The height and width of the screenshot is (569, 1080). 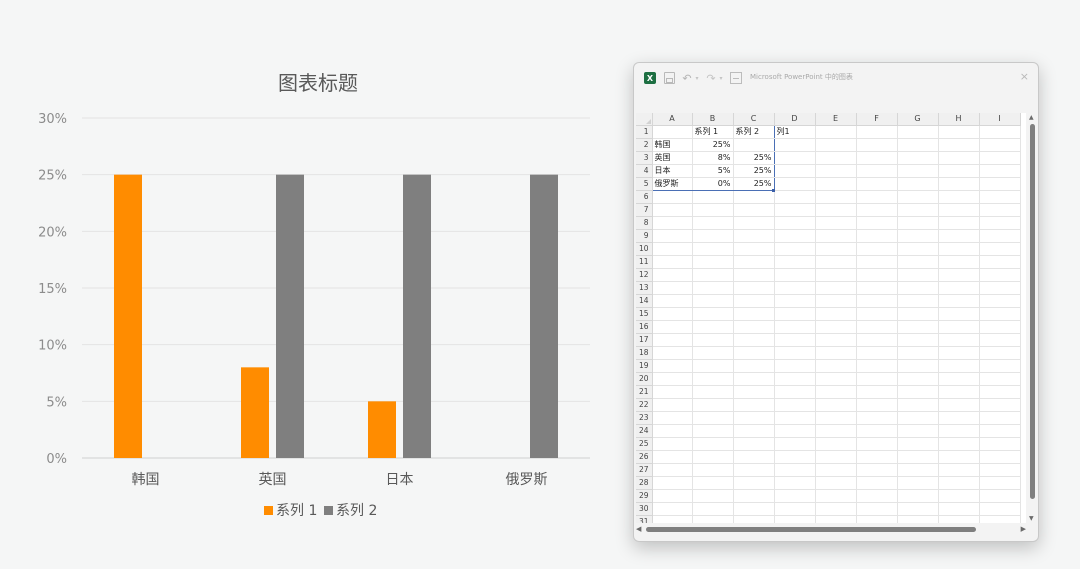 What do you see at coordinates (795, 119) in the screenshot?
I see `column-header: D` at bounding box center [795, 119].